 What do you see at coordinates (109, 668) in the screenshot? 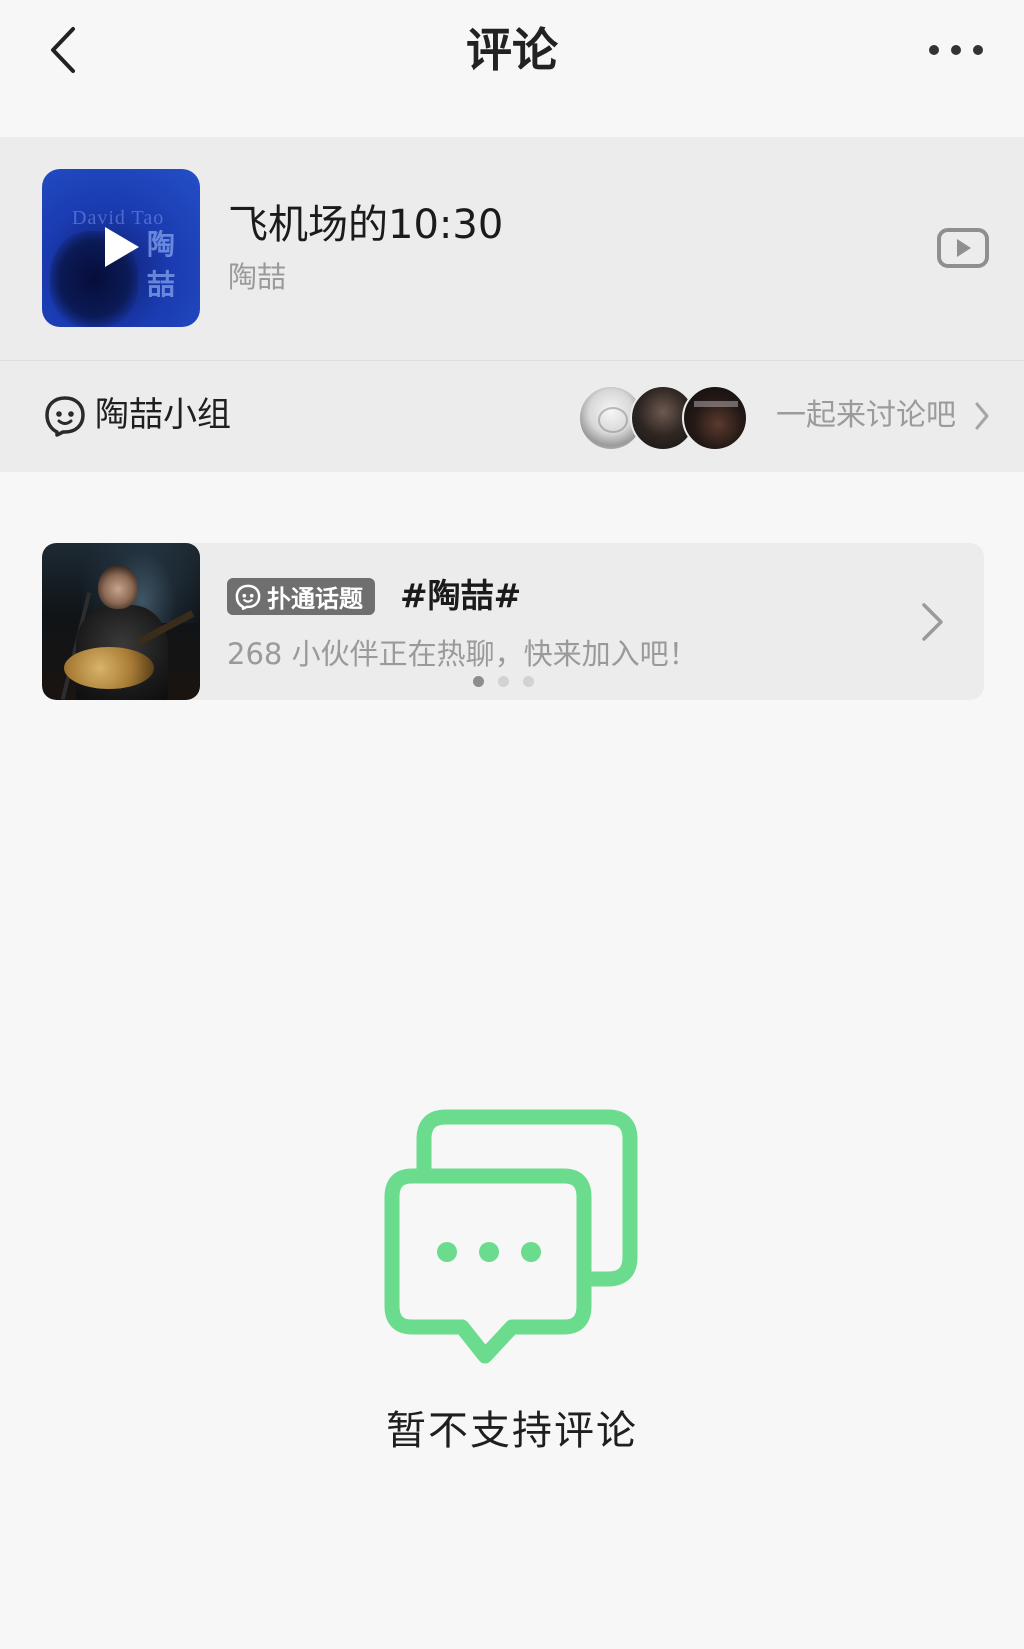
I see `guitar` at bounding box center [109, 668].